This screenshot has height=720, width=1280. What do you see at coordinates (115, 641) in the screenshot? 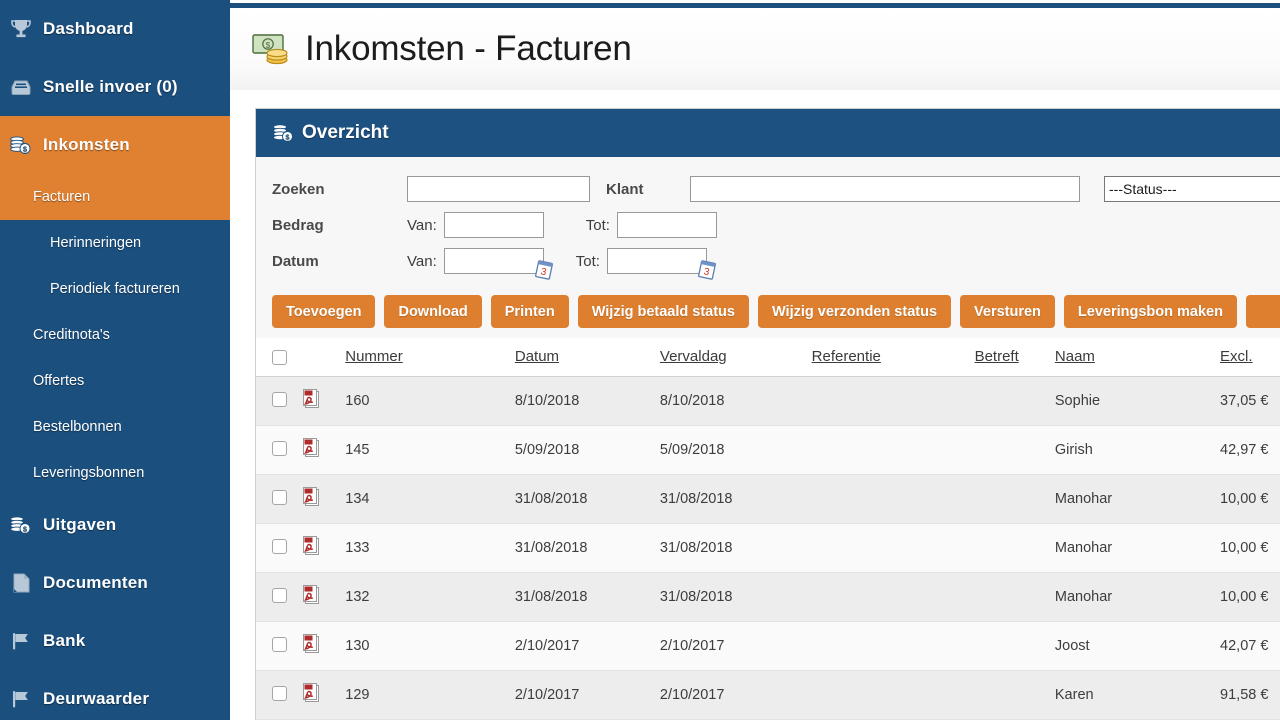
I see `sidebar-item-bank: Bank` at bounding box center [115, 641].